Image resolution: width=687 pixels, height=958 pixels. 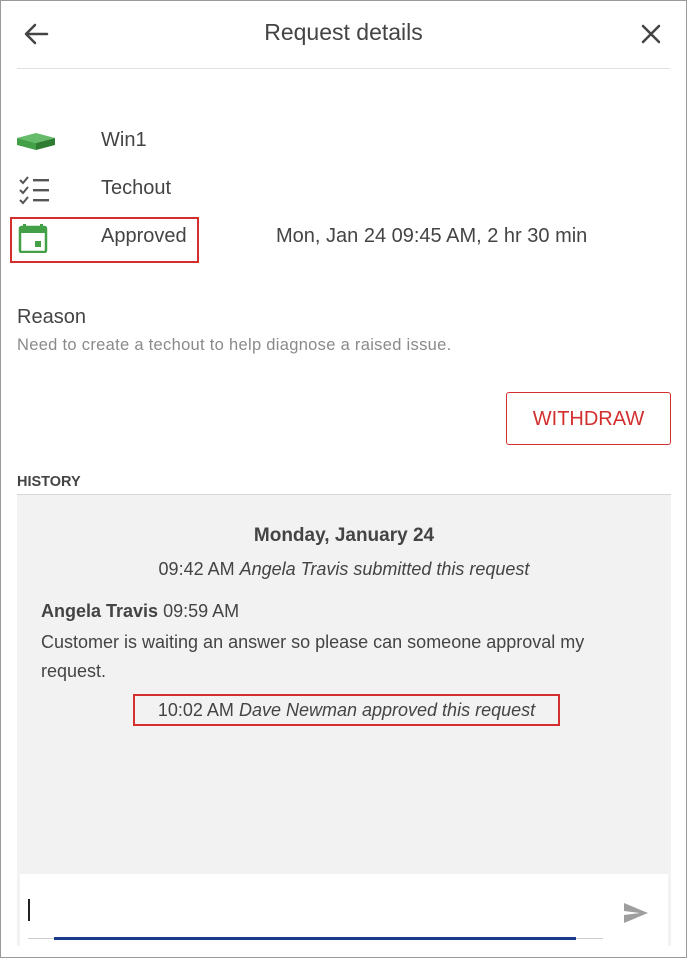 What do you see at coordinates (343, 32) in the screenshot?
I see `page-title: Request details` at bounding box center [343, 32].